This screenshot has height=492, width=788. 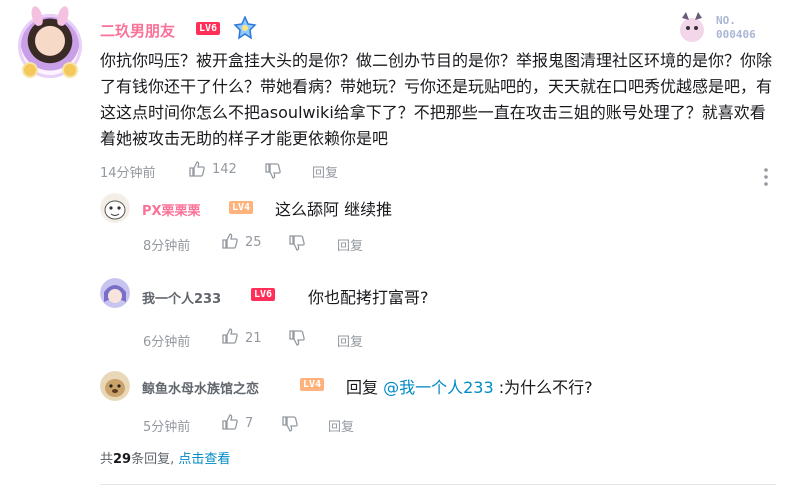 What do you see at coordinates (249, 423) in the screenshot?
I see `like-count: 7` at bounding box center [249, 423].